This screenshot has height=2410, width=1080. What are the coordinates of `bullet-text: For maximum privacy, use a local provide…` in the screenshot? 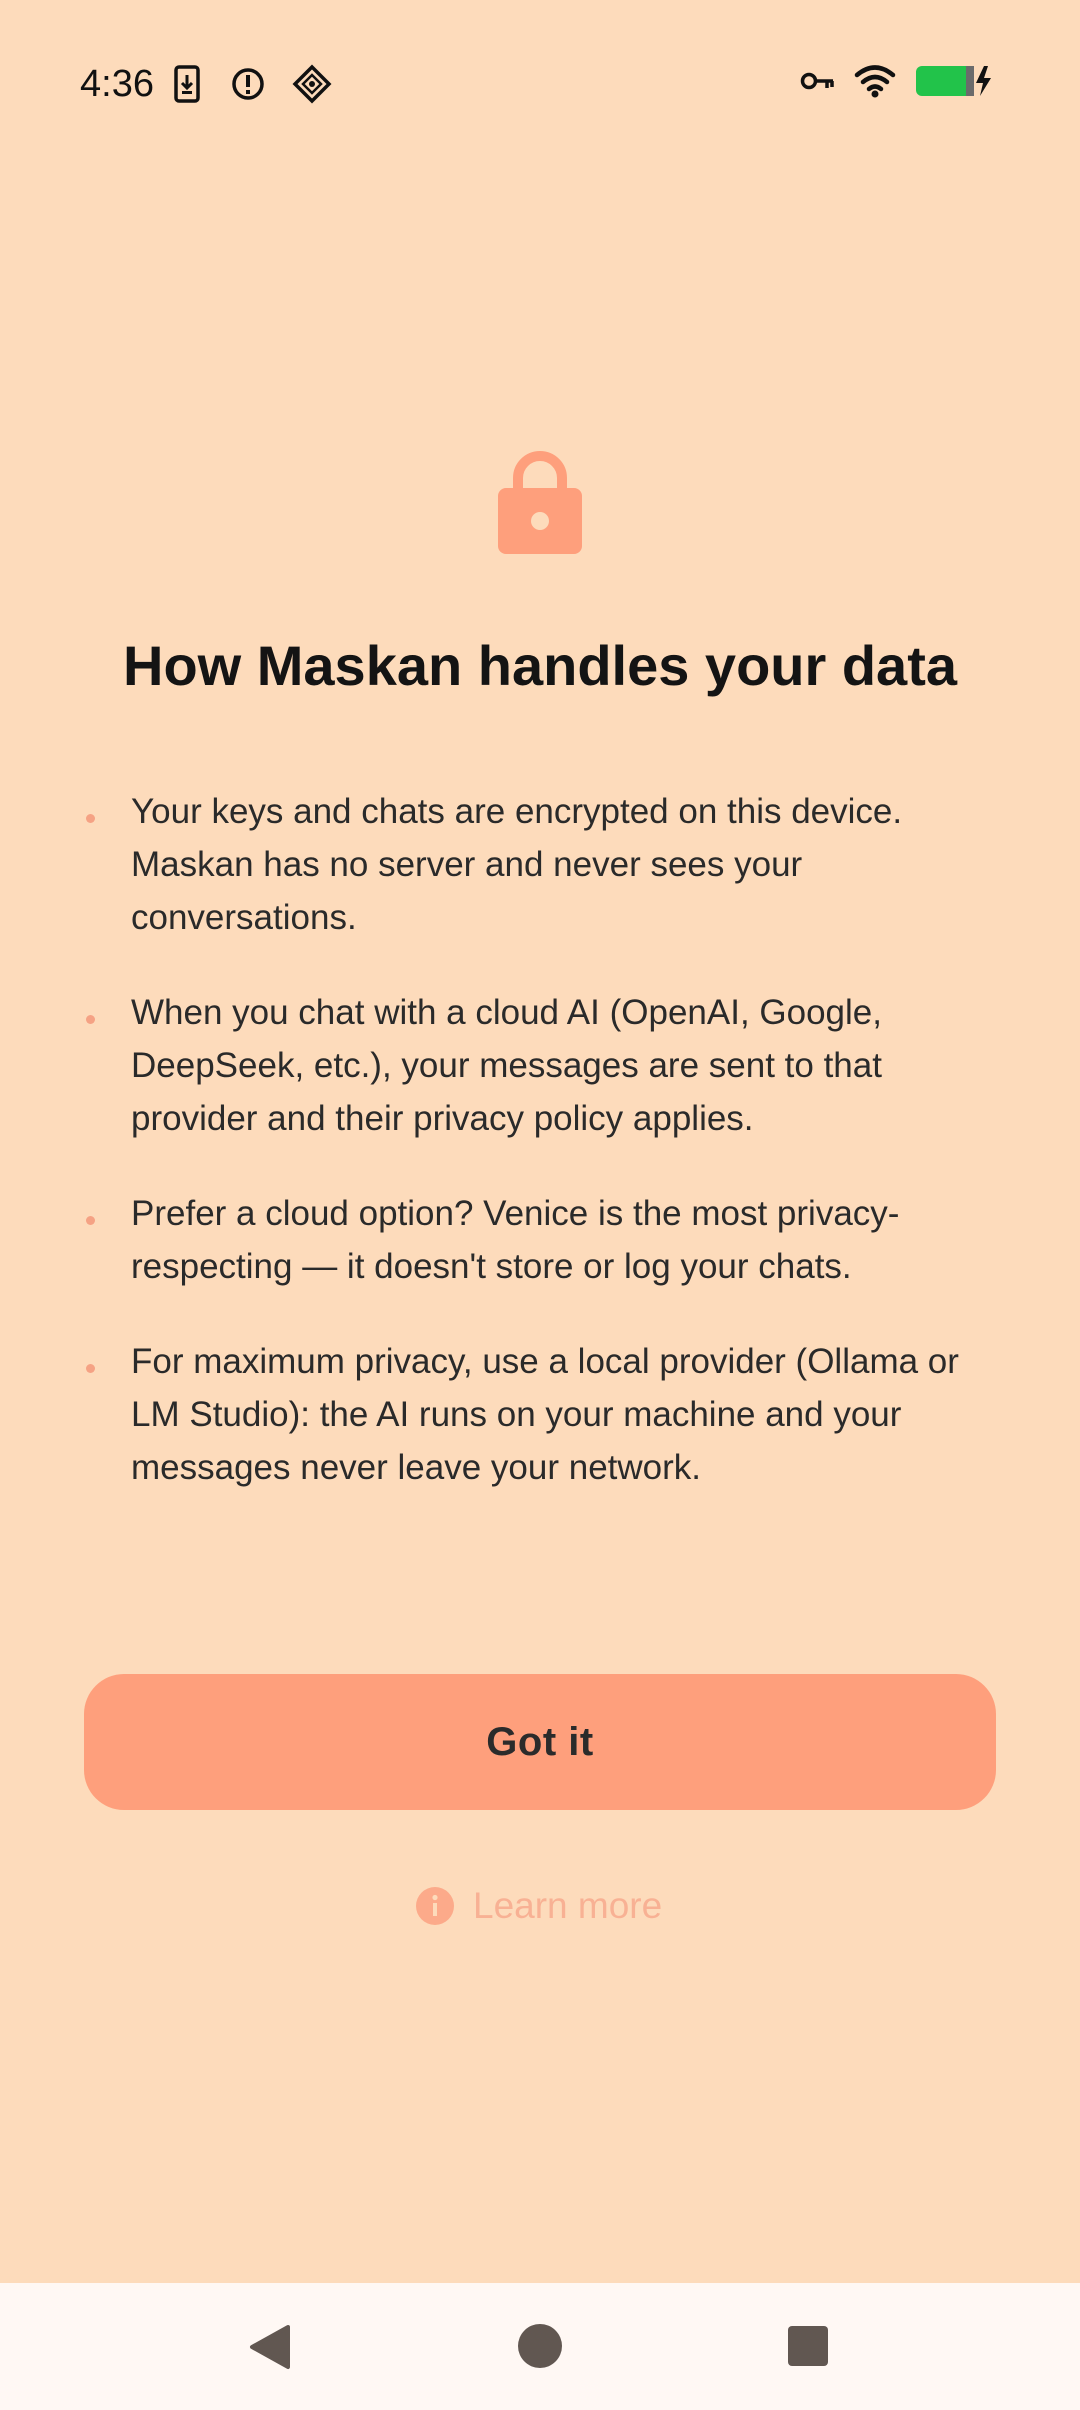 It's located at (545, 1414).